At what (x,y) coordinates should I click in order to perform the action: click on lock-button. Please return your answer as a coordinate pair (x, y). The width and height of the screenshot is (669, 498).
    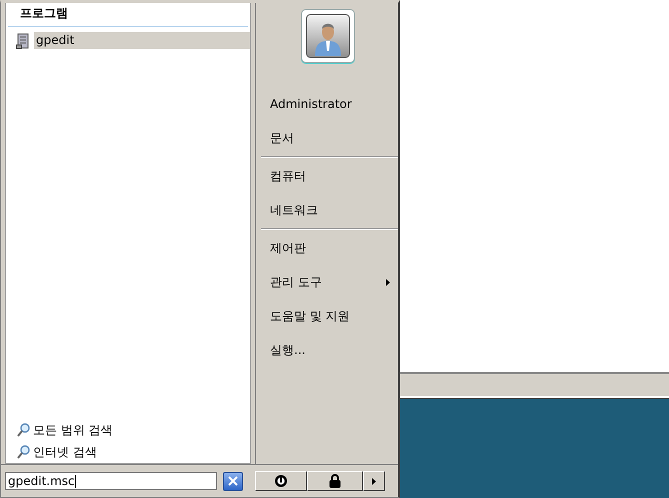
    Looking at the image, I should click on (335, 481).